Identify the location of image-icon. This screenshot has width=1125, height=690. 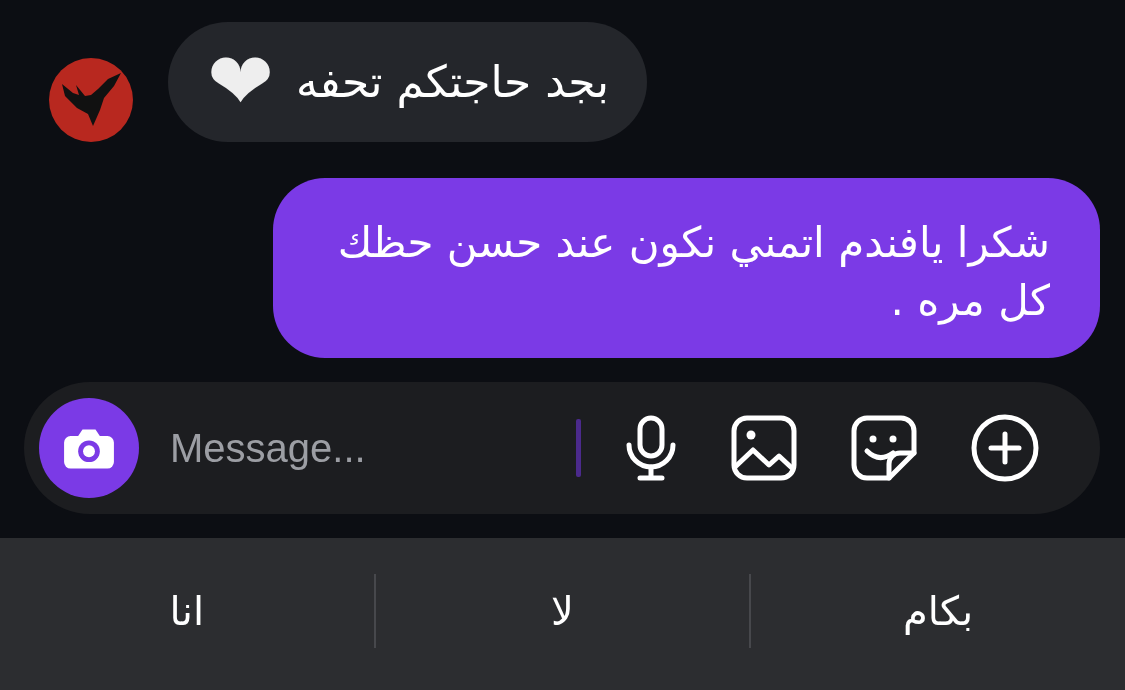
(764, 448).